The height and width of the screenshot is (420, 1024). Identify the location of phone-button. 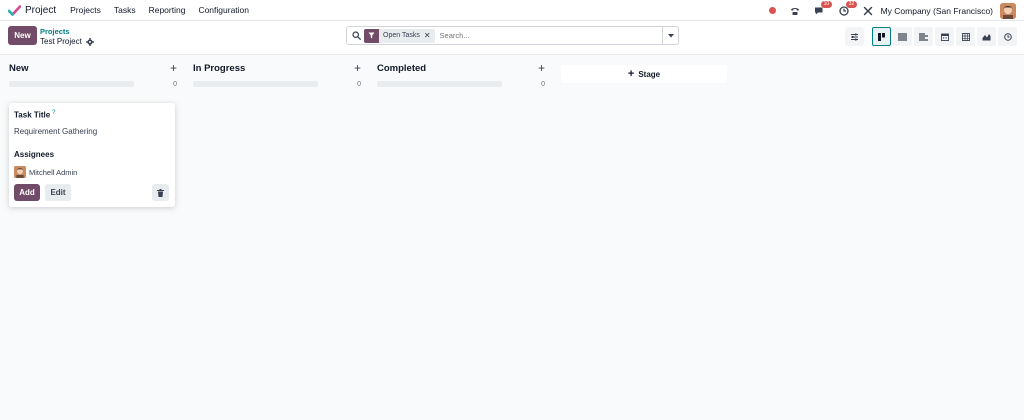
(795, 11).